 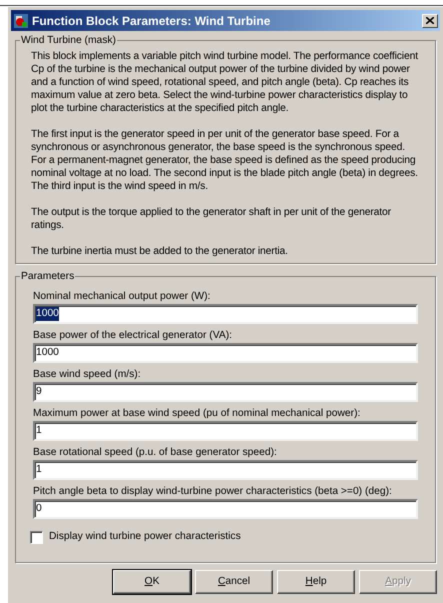 What do you see at coordinates (145, 537) in the screenshot?
I see `checkbox-label: Display wind turbine power characteristics` at bounding box center [145, 537].